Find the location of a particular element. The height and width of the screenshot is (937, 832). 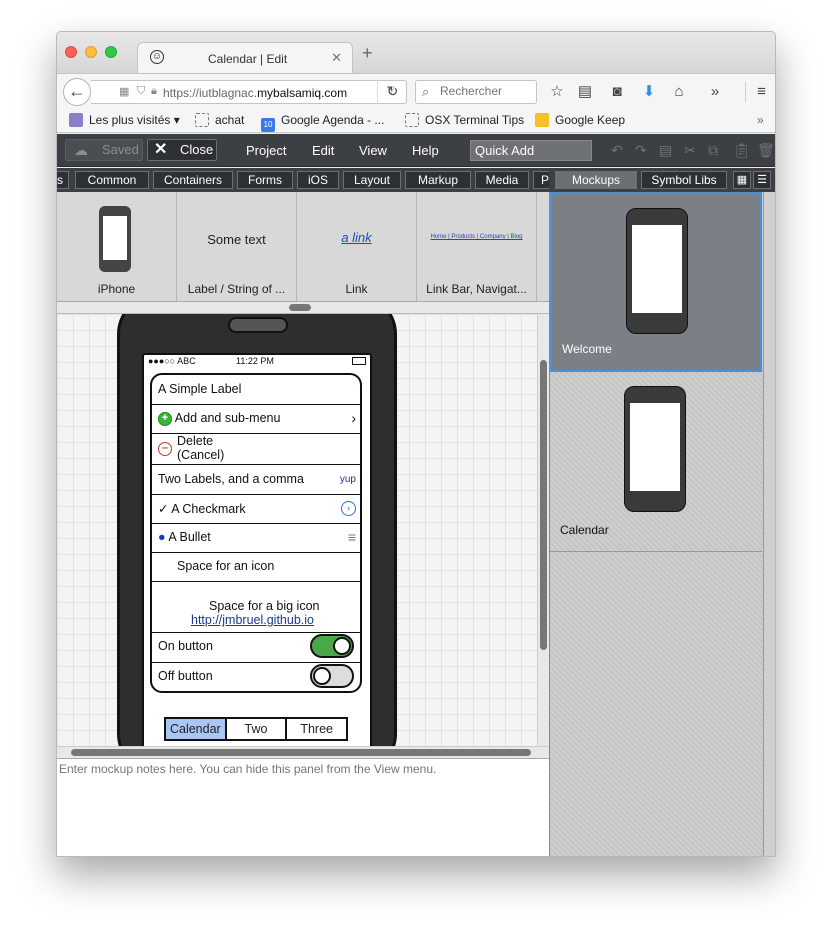

segment-calendar: Calendar is located at coordinates (196, 729).